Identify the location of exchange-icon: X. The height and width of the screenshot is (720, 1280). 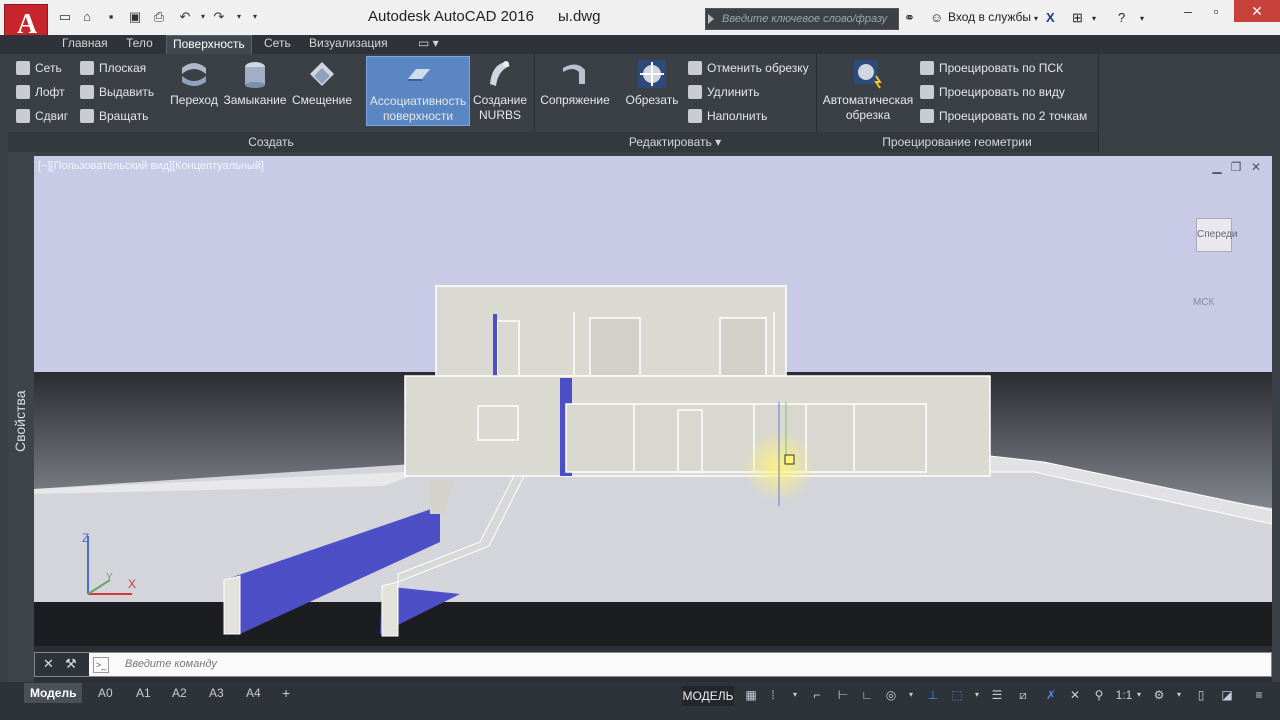
(1050, 17).